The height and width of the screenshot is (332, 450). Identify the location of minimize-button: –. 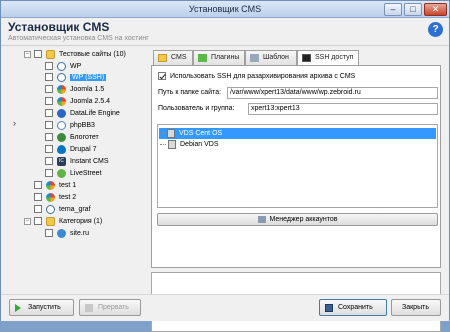
(393, 9).